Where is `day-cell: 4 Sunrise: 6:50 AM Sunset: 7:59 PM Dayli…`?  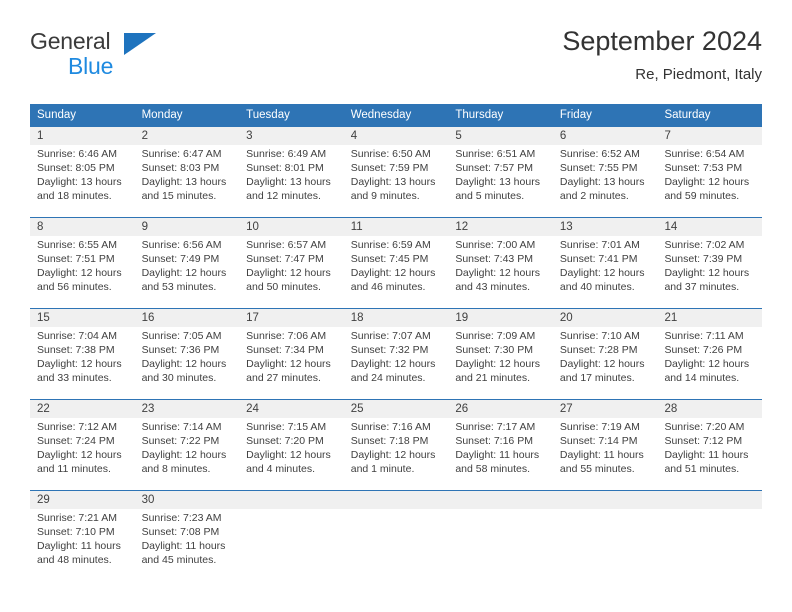 day-cell: 4 Sunrise: 6:50 AM Sunset: 7:59 PM Dayli… is located at coordinates (396, 172).